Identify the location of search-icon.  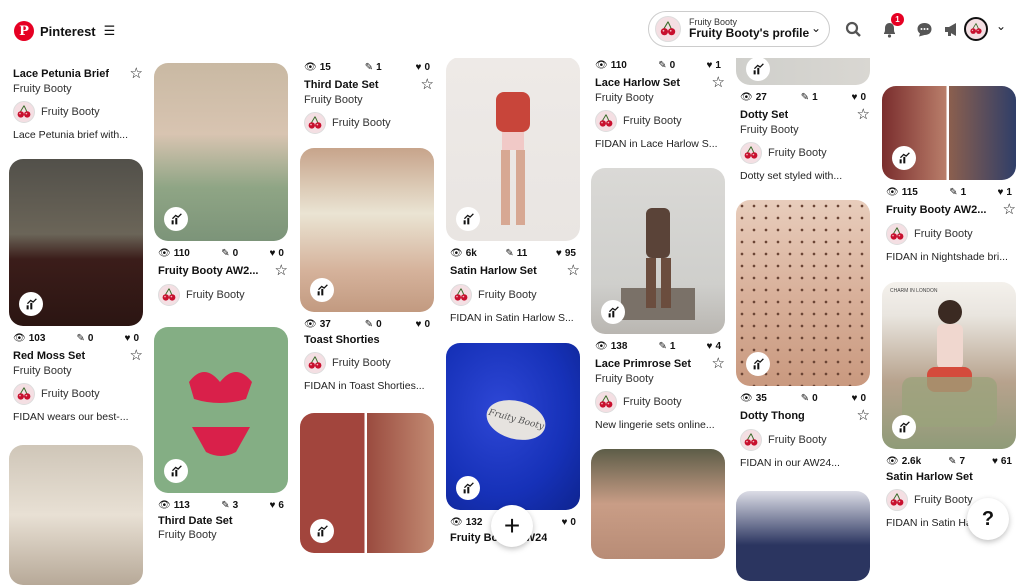
(853, 29).